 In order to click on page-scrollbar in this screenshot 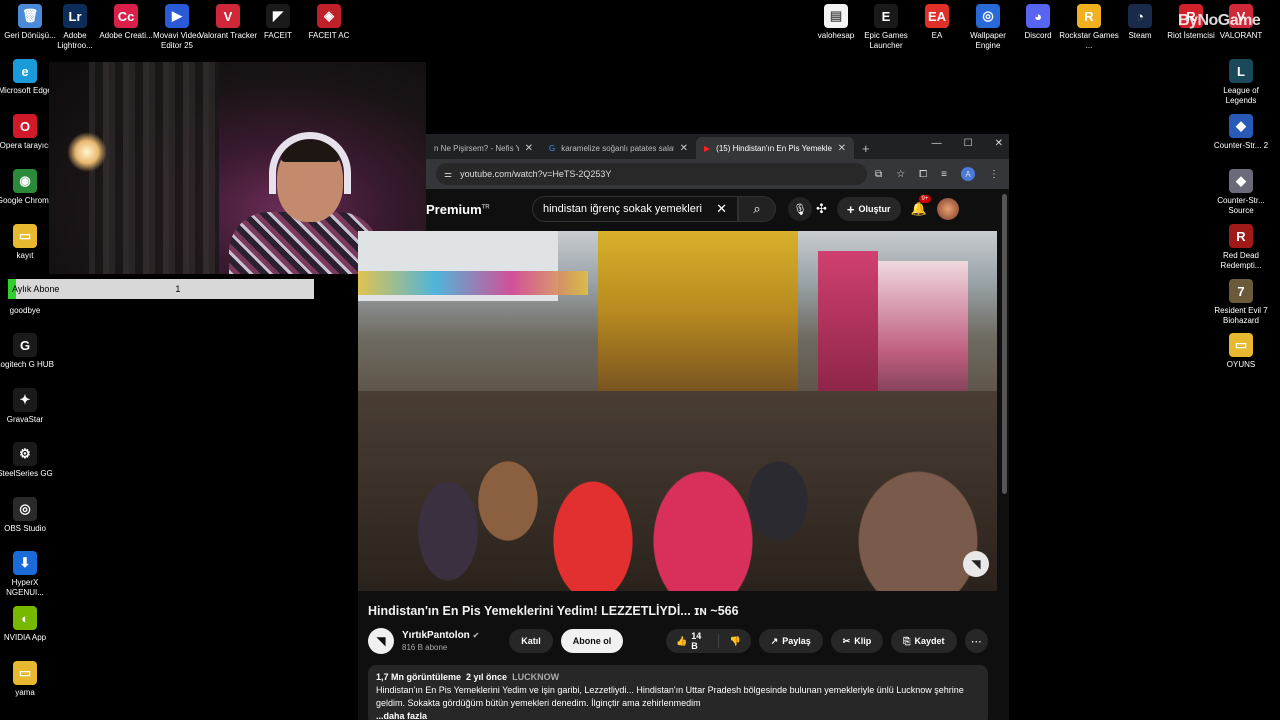, I will do `click(1004, 344)`.